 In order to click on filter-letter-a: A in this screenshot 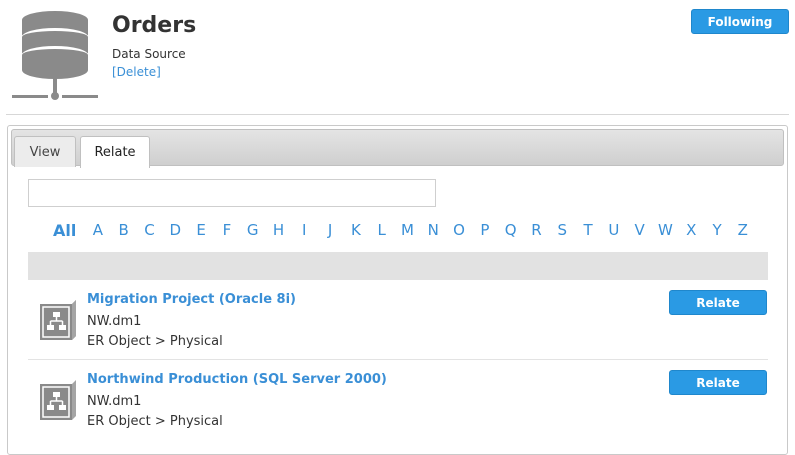, I will do `click(98, 230)`.